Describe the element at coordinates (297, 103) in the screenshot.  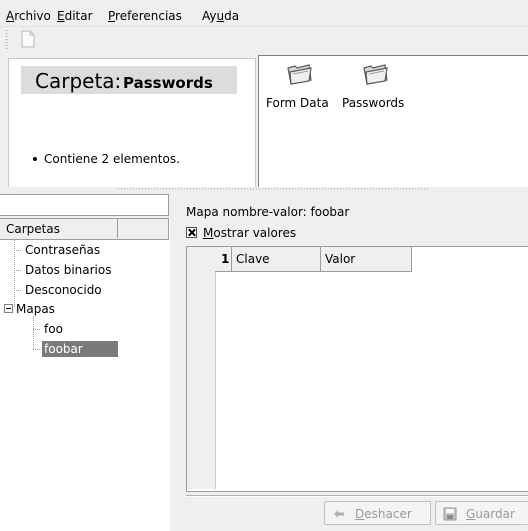
I see `icon-label-form-data: Form Data` at that location.